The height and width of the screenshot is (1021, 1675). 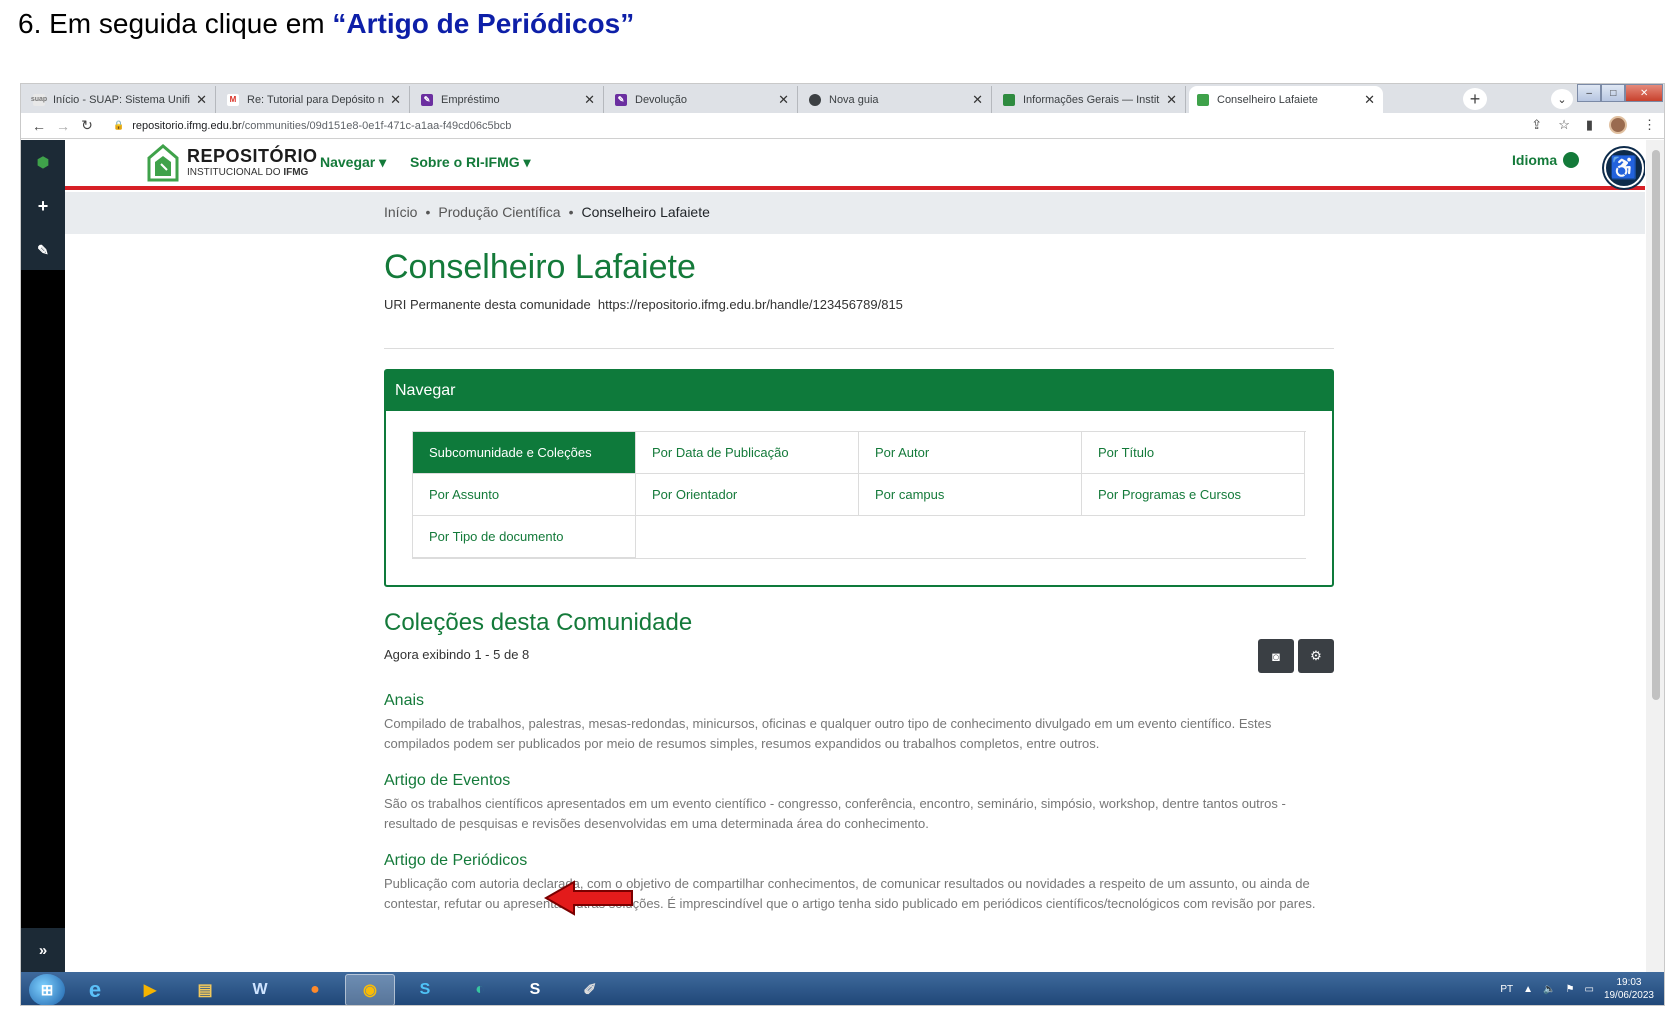 I want to click on expand-sidebar-icon: », so click(x=43, y=950).